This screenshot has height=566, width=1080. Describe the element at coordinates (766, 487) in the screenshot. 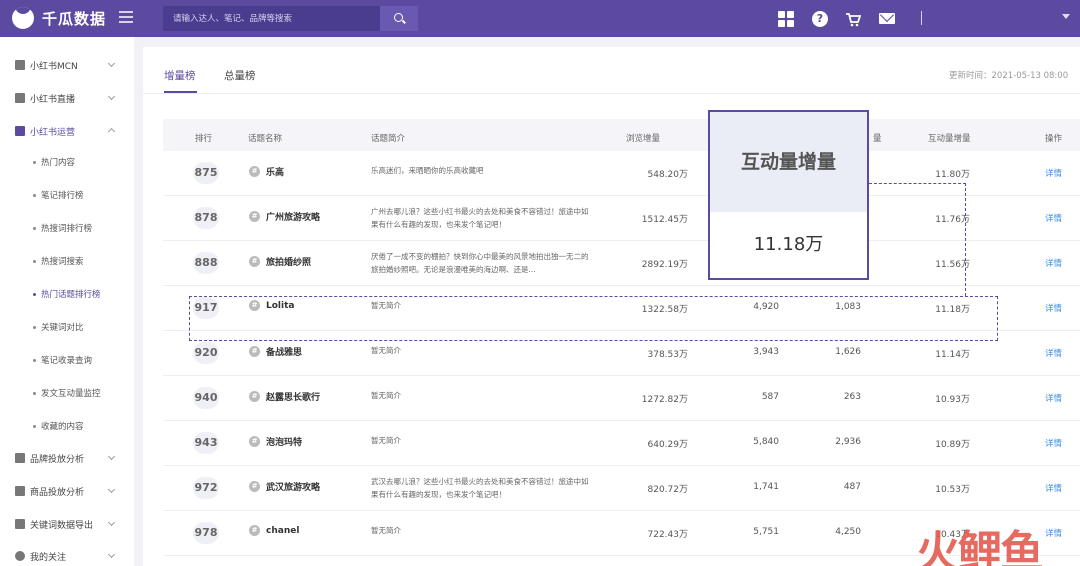

I see `likes-increment: 1,741` at that location.